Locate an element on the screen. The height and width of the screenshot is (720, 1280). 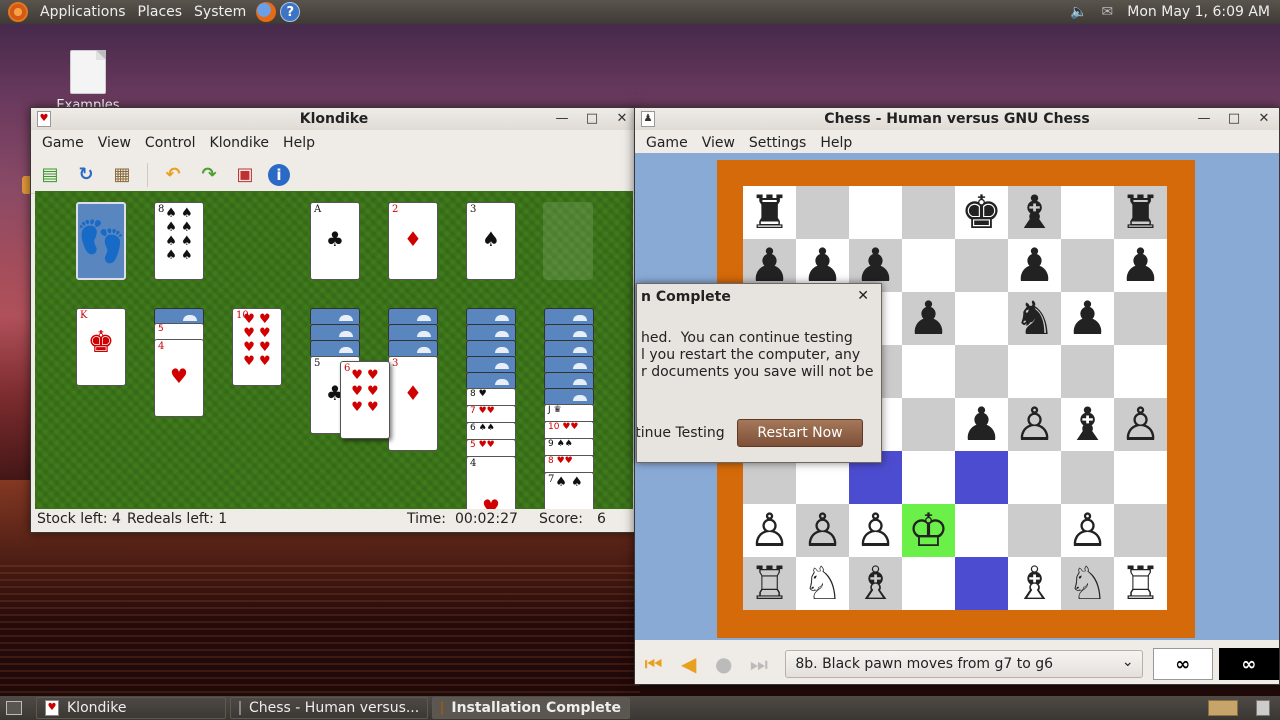
workspace-switcher is located at coordinates (1223, 708).